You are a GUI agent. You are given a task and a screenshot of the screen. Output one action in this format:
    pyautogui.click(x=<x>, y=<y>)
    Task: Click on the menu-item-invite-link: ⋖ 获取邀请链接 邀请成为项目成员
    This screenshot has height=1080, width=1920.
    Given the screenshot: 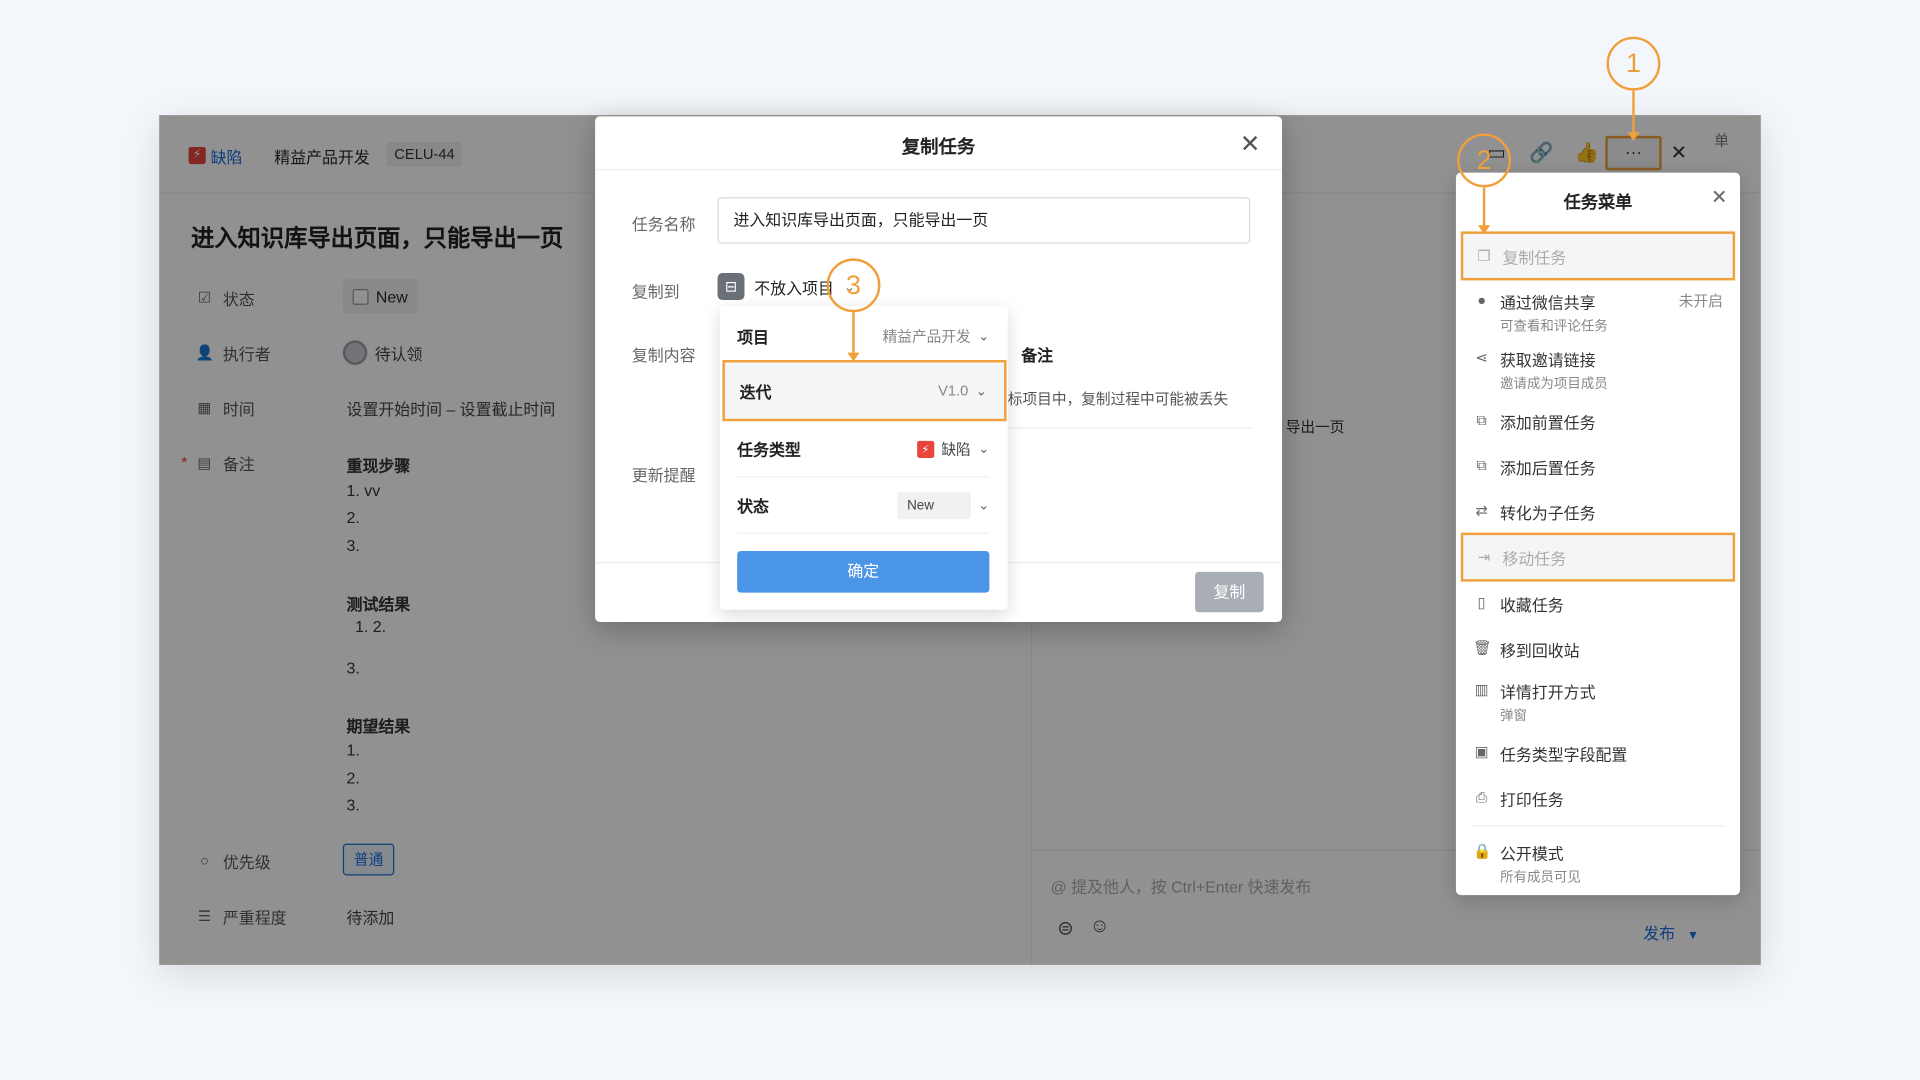 What is the action you would take?
    pyautogui.click(x=1598, y=370)
    